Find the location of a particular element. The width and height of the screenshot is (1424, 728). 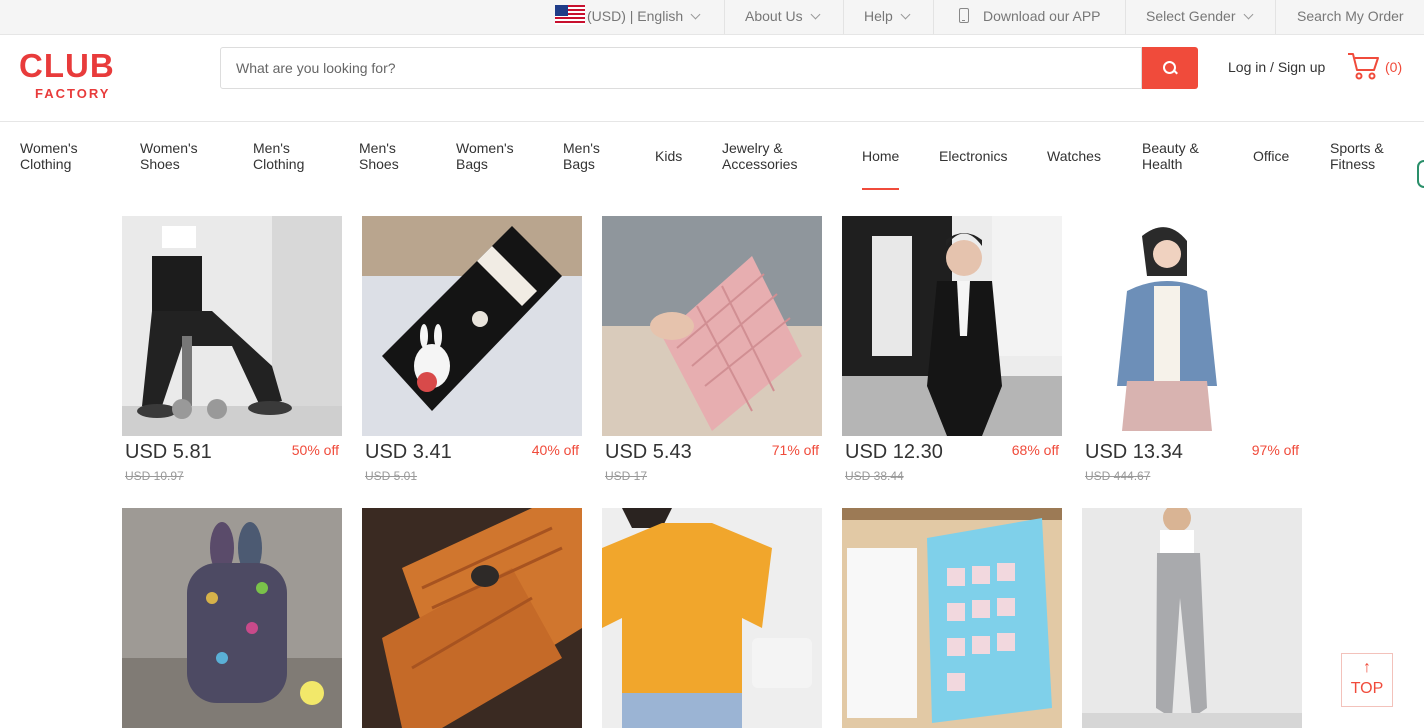

logo-text-bottom: FACTORY is located at coordinates (73, 93).